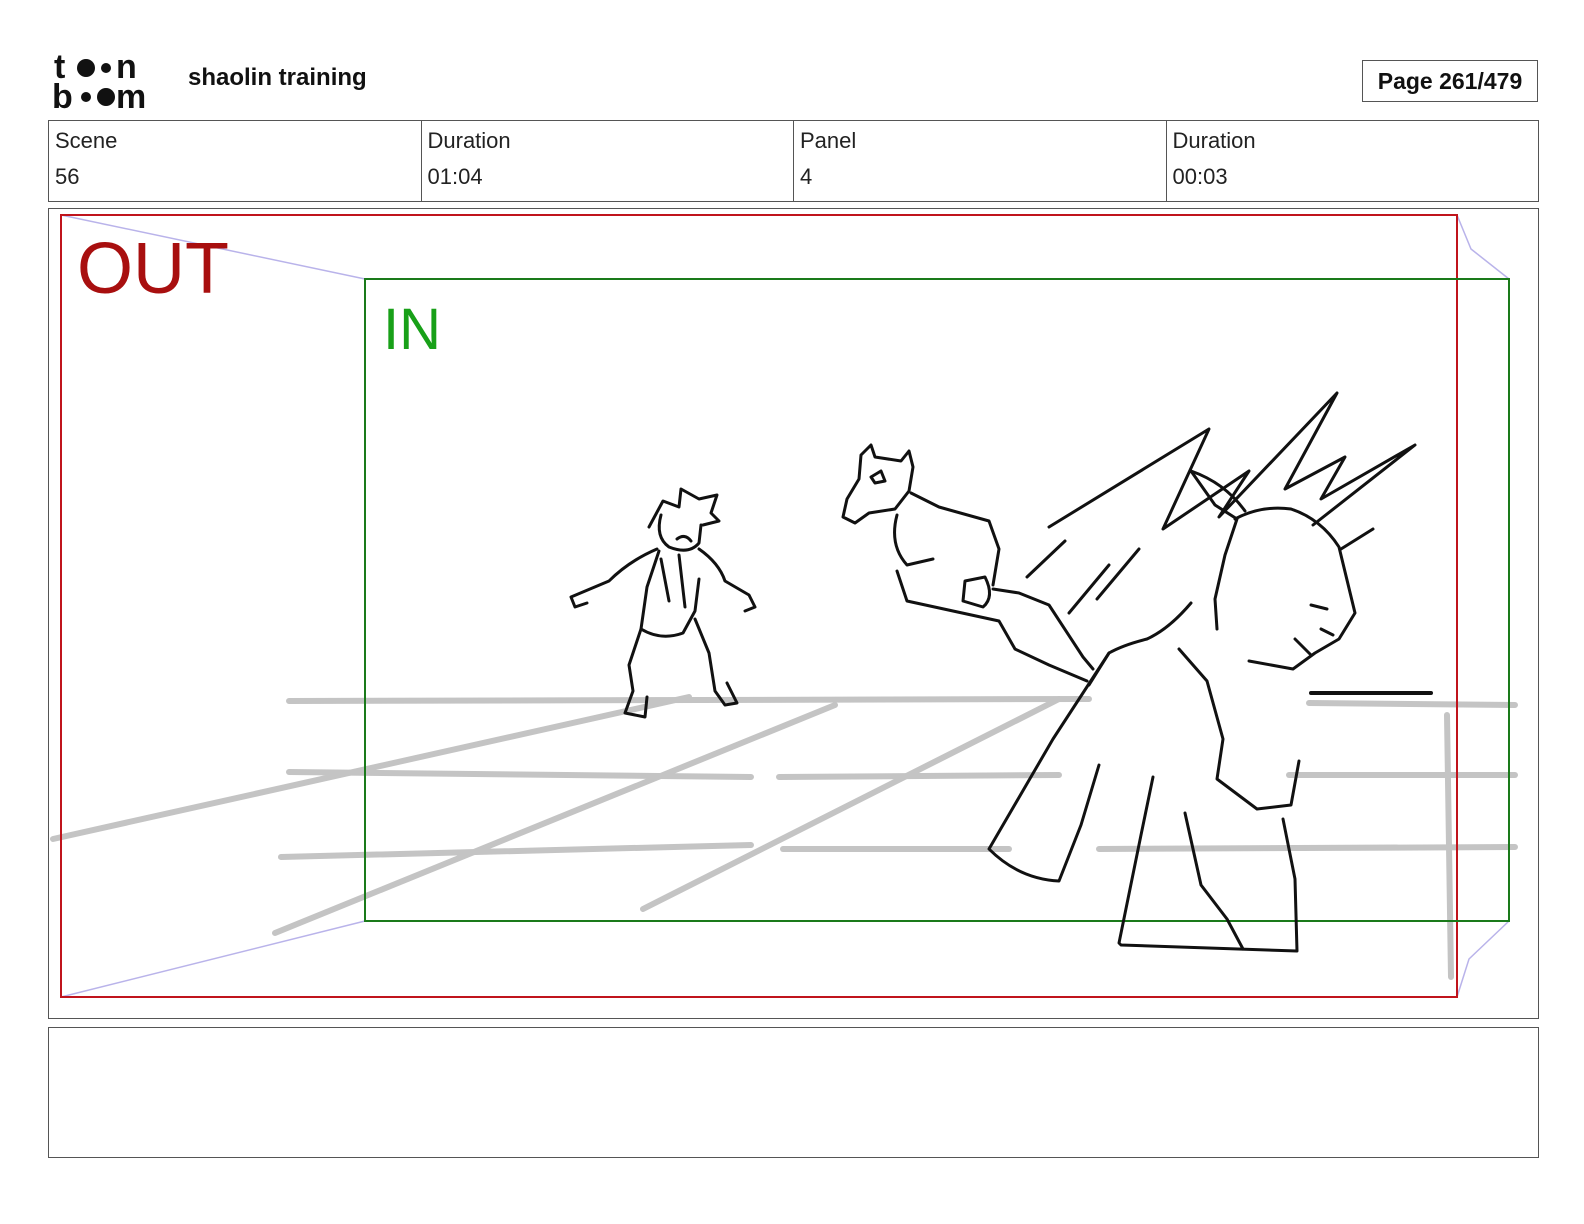 The height and width of the screenshot is (1224, 1584). I want to click on scene-value: 56, so click(67, 176).